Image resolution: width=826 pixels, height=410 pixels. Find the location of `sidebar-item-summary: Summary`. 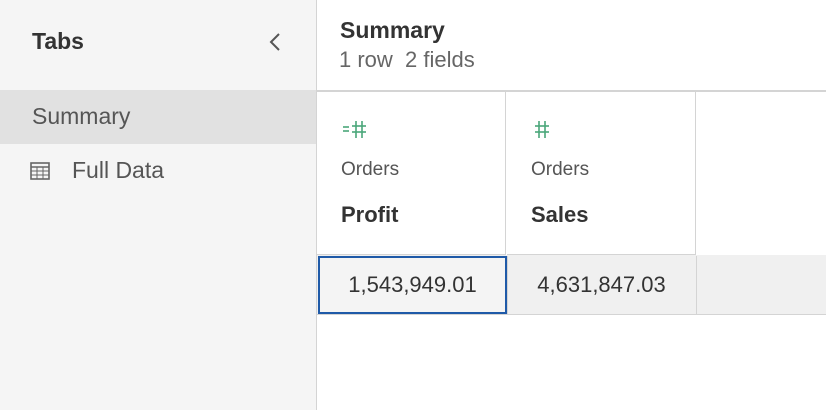

sidebar-item-summary: Summary is located at coordinates (158, 117).